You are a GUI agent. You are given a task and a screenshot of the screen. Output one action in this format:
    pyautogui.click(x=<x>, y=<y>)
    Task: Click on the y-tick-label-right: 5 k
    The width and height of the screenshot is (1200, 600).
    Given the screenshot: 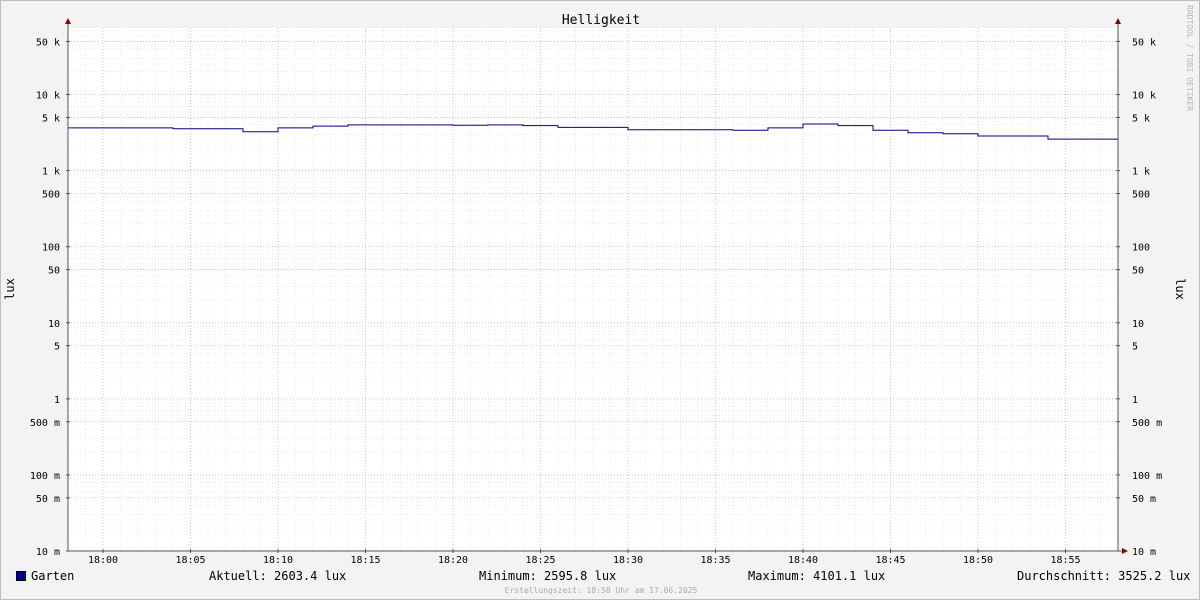 What is the action you would take?
    pyautogui.click(x=1141, y=118)
    